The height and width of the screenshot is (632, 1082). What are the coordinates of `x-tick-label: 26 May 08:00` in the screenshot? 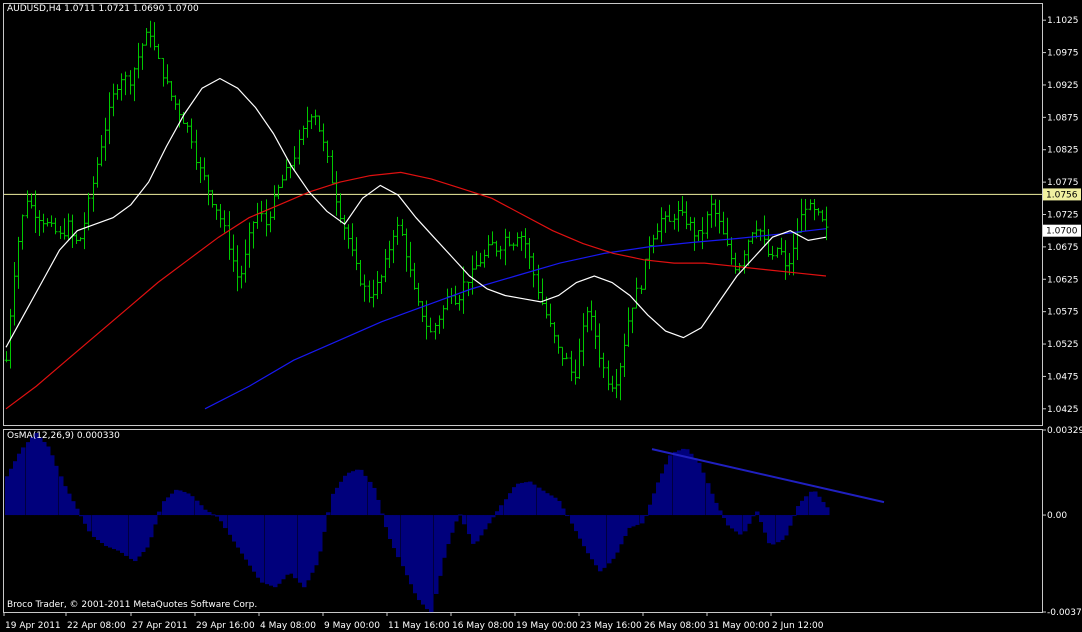 It's located at (675, 626).